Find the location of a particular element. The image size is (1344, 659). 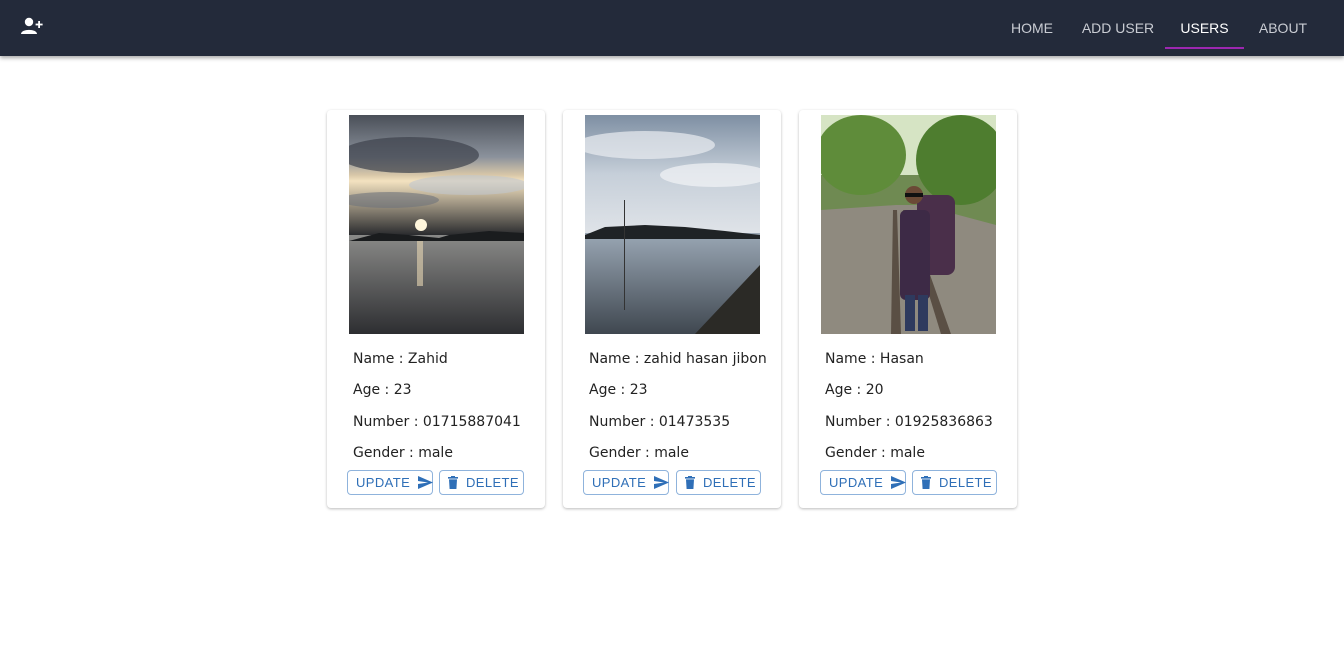

user-age: Age : 20 is located at coordinates (854, 390).